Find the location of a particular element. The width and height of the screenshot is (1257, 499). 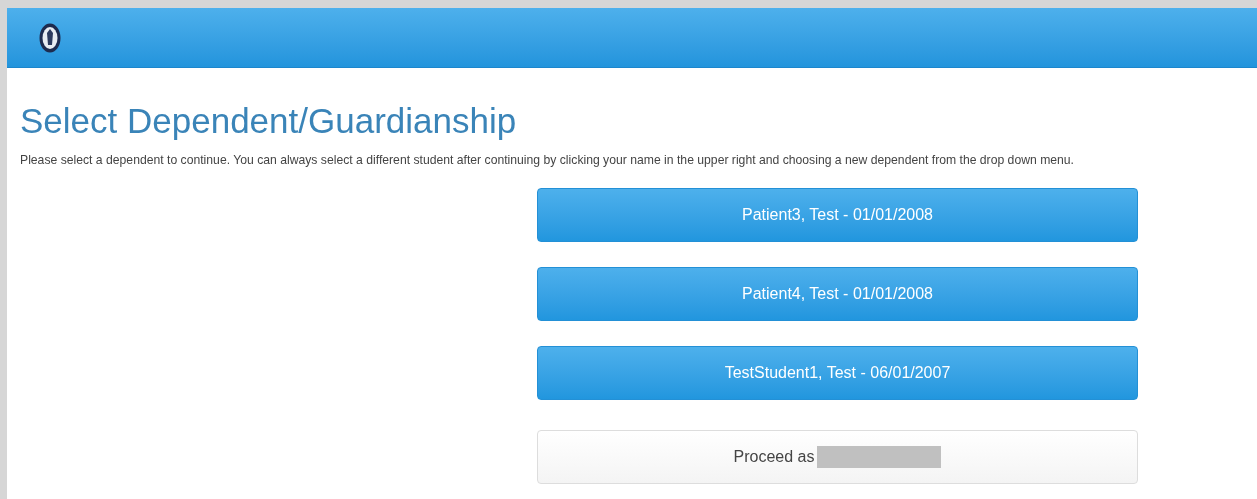

seal-logo is located at coordinates (50, 37).